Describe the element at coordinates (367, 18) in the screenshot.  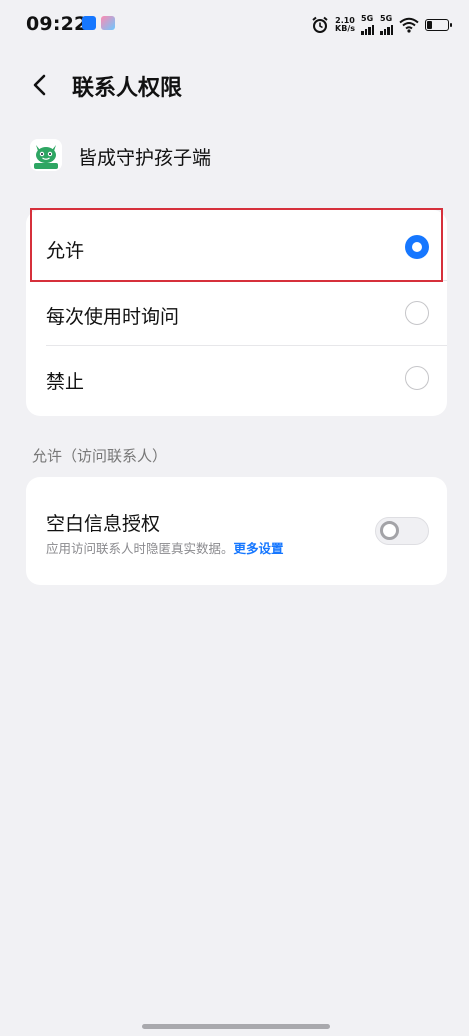
I see `network-type-1: 5G` at that location.